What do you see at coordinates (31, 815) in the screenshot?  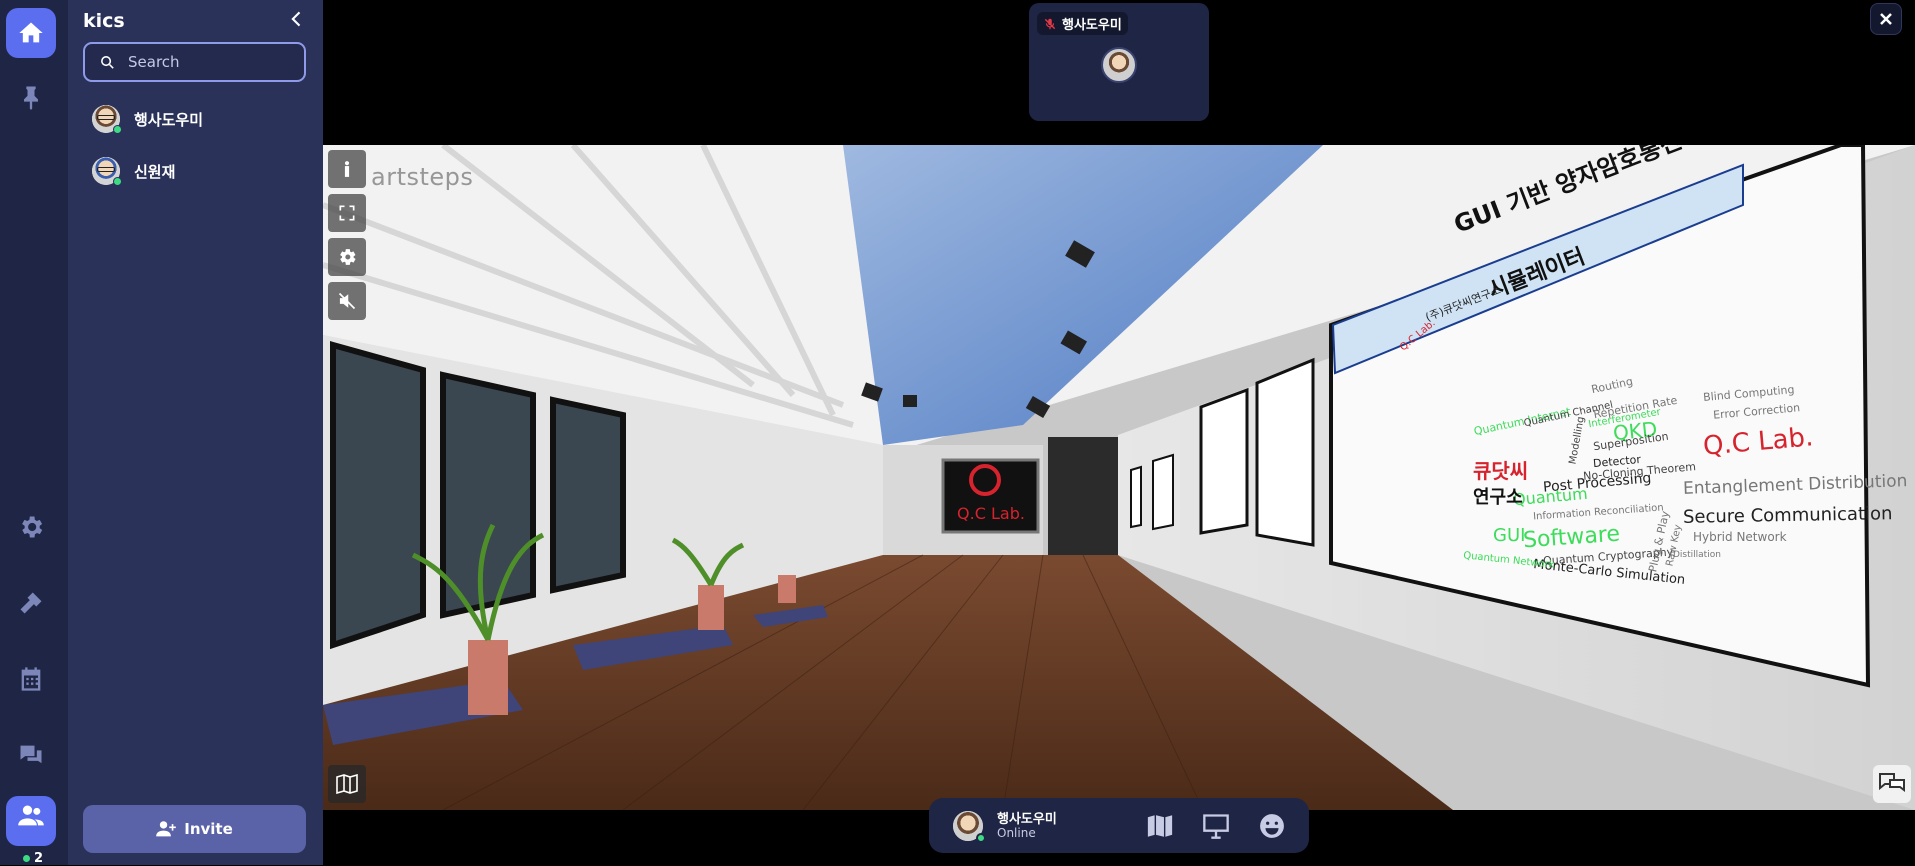 I see `people-icon` at bounding box center [31, 815].